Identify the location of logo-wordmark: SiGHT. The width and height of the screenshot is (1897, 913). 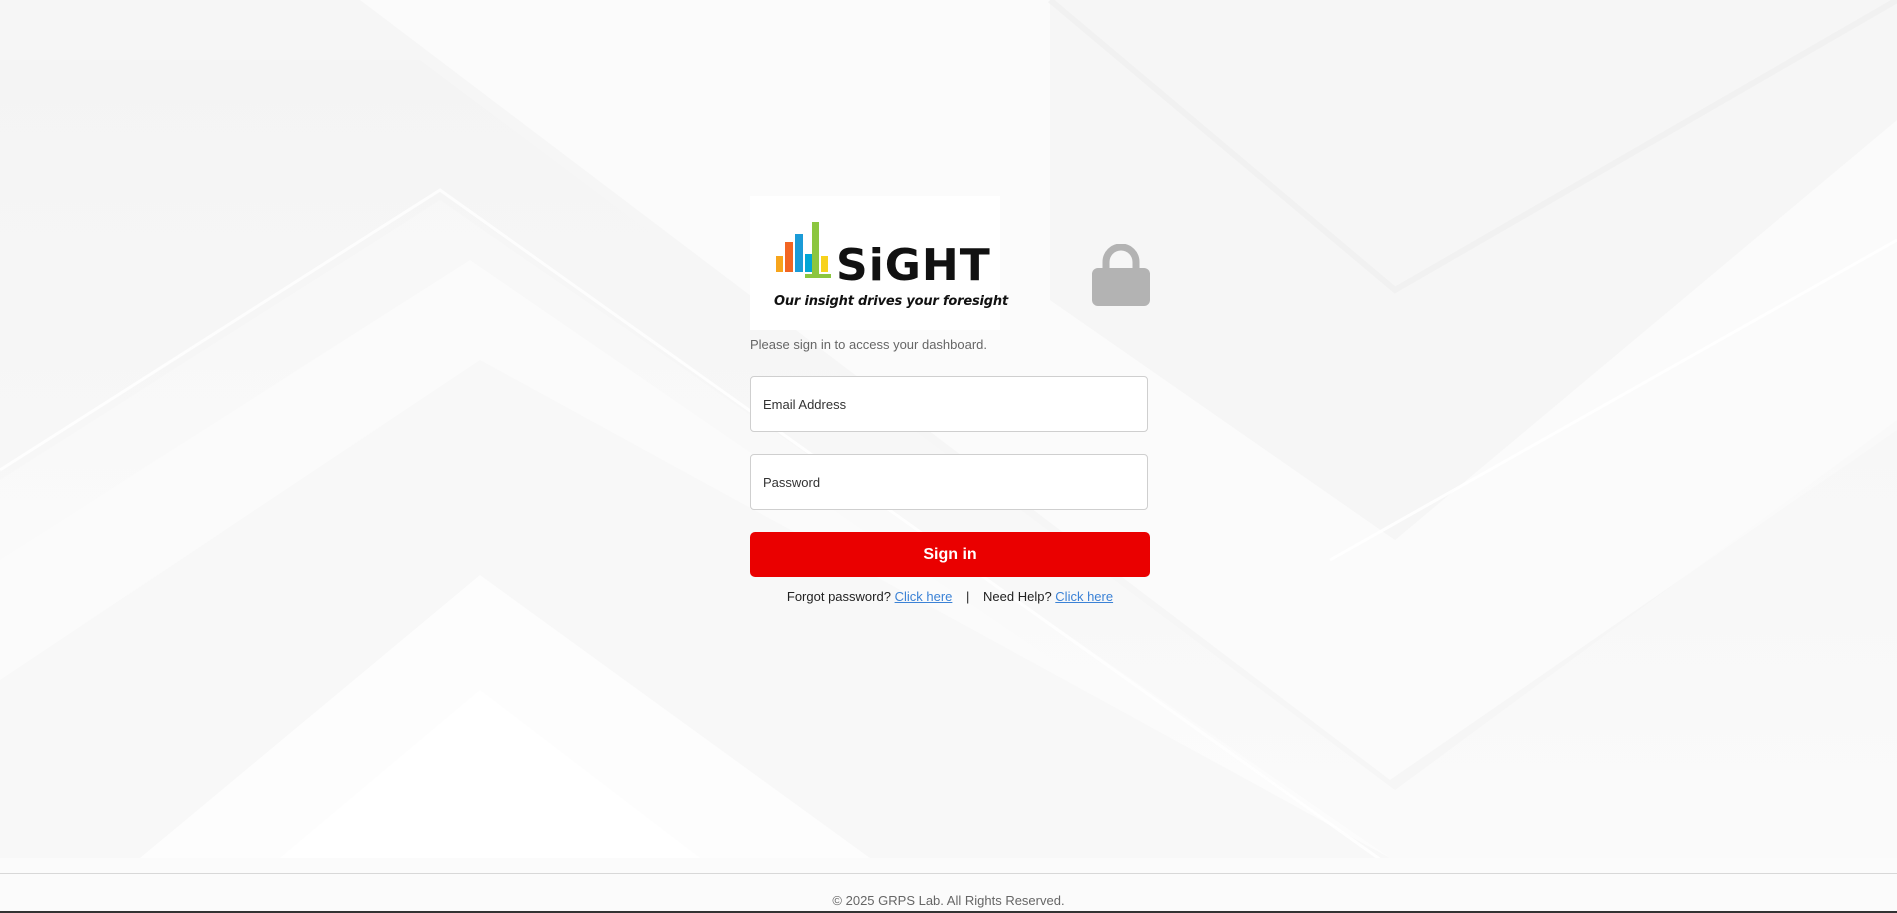
(913, 265).